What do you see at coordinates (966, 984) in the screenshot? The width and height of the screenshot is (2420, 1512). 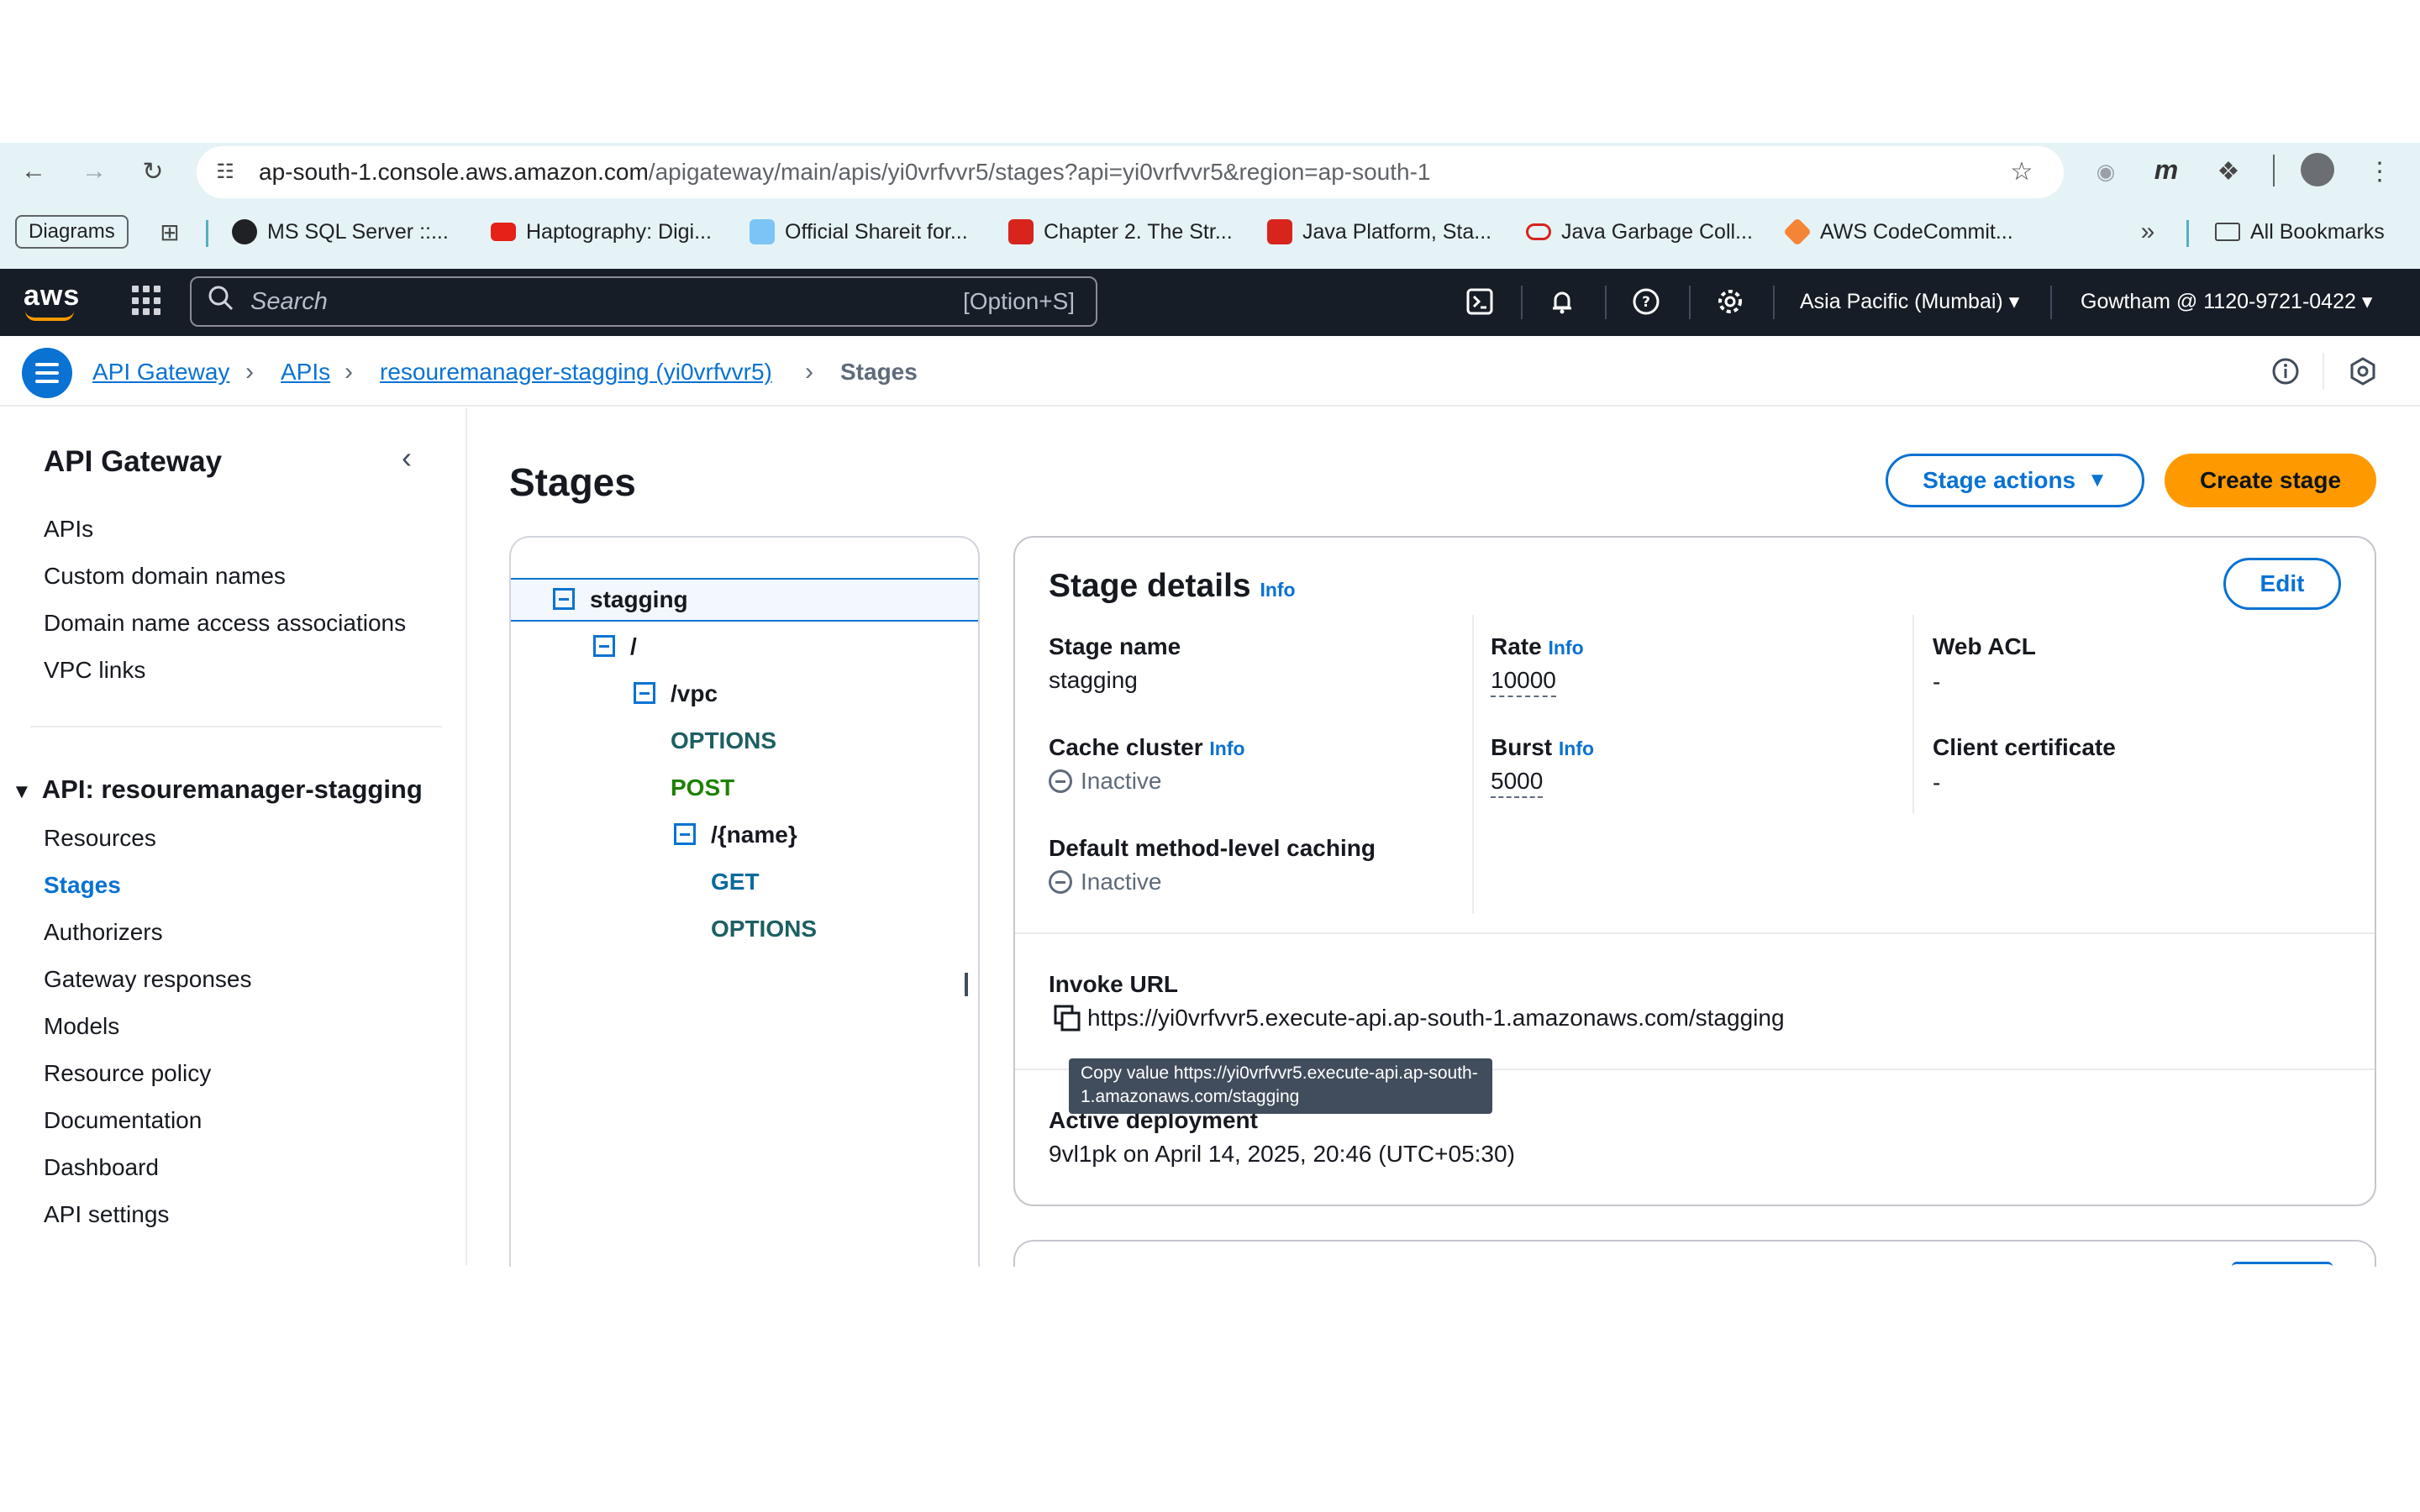 I see `panel-resize-handle` at bounding box center [966, 984].